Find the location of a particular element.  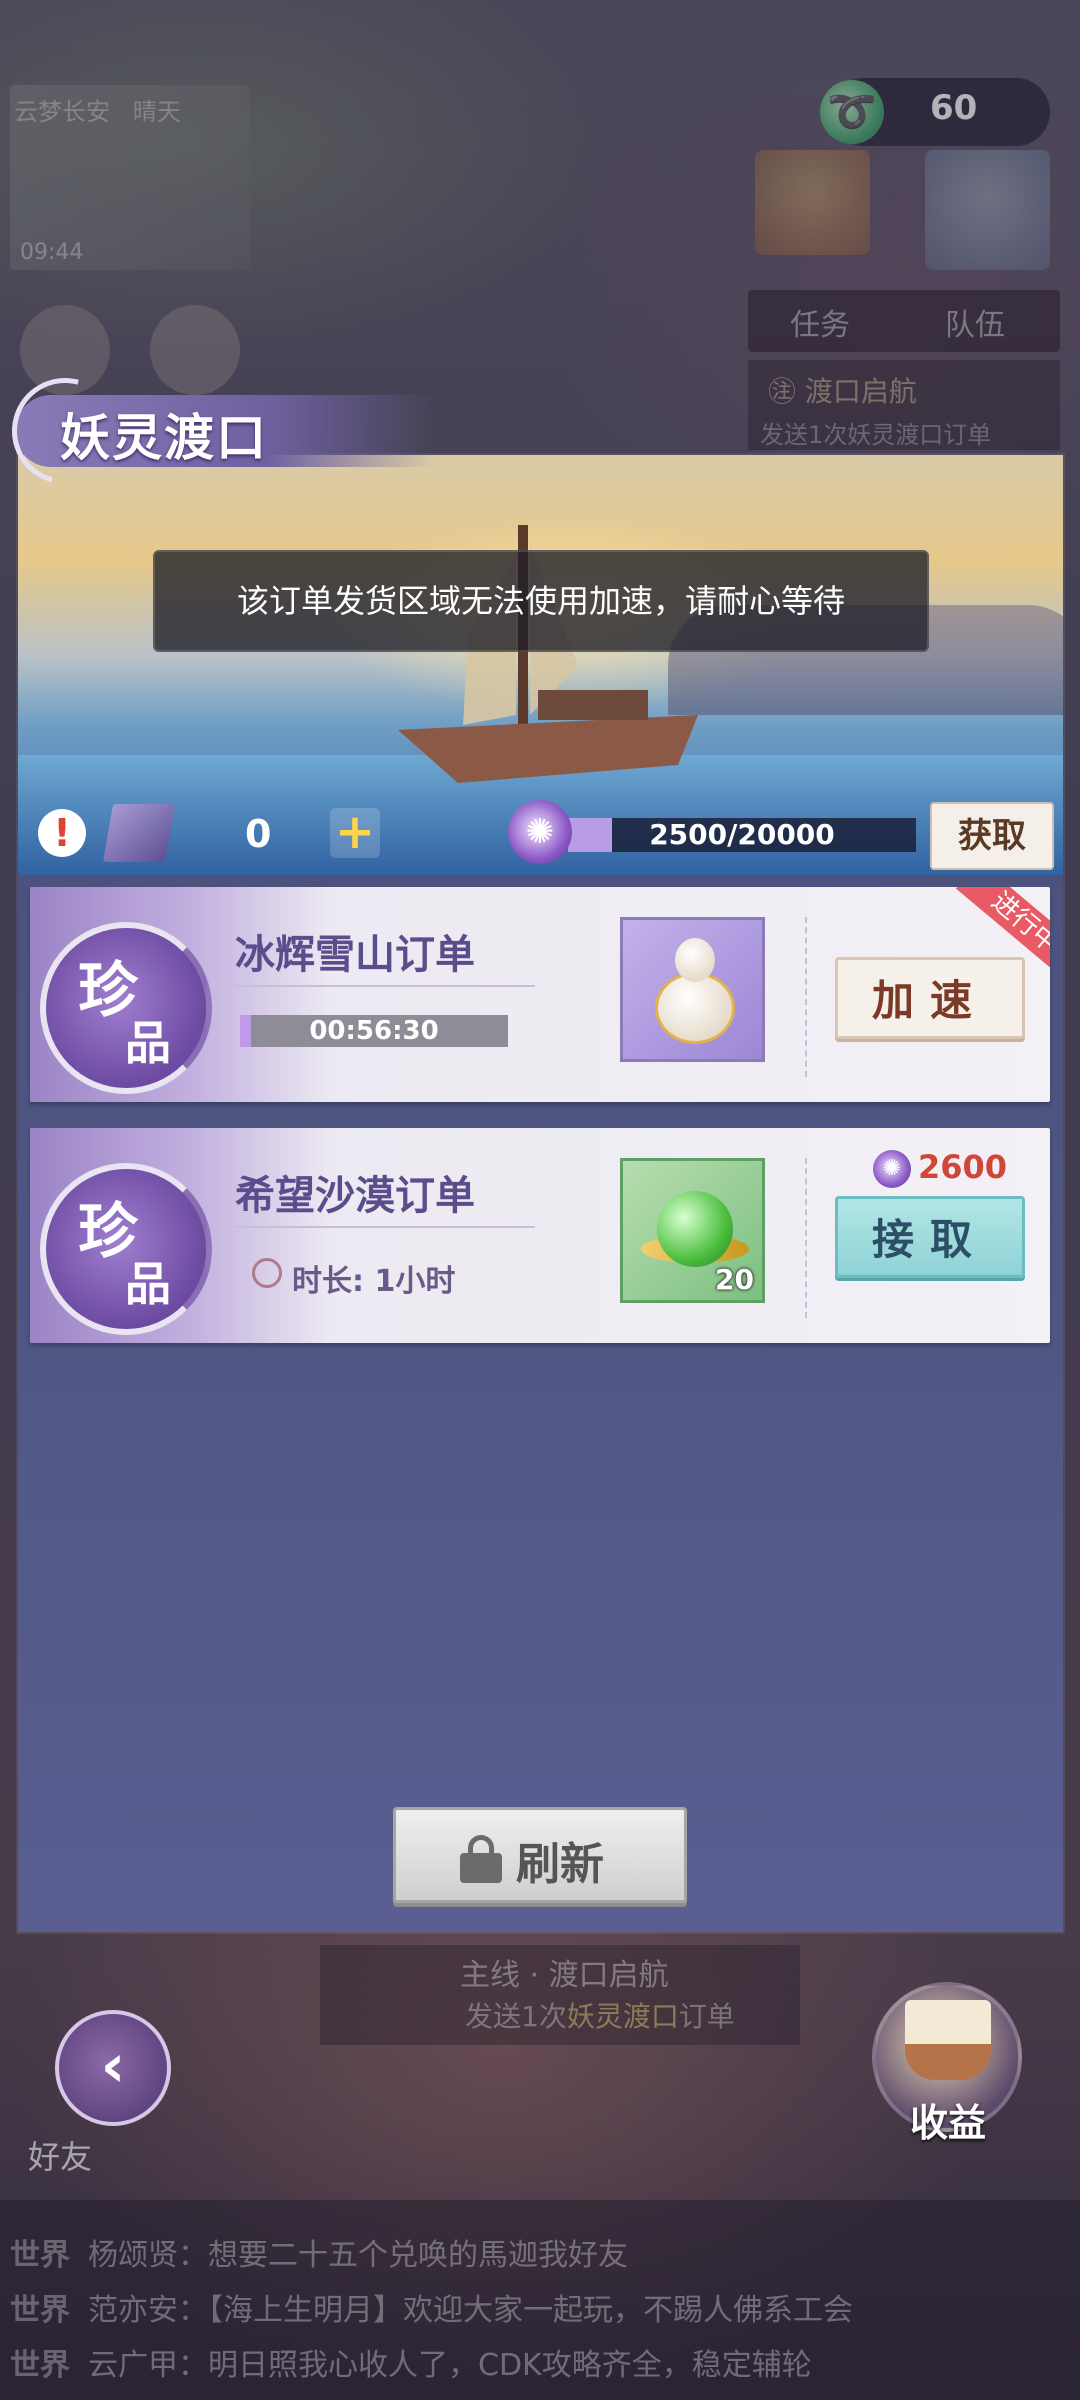

back-button: ‹ is located at coordinates (113, 2068).